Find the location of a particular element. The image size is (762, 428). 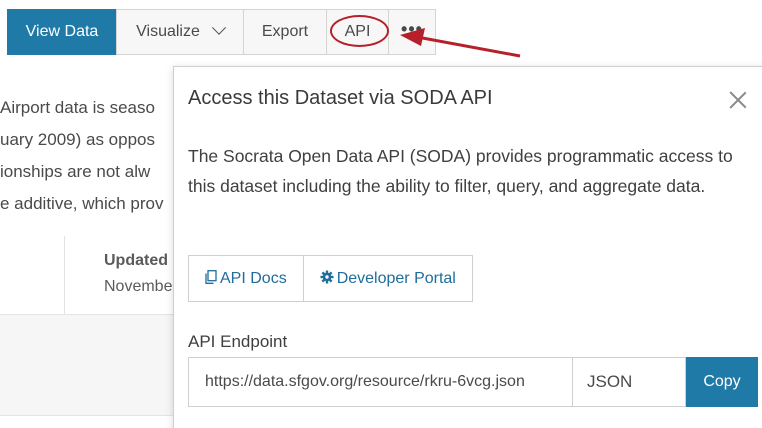

updated-value: Novembe is located at coordinates (138, 286).